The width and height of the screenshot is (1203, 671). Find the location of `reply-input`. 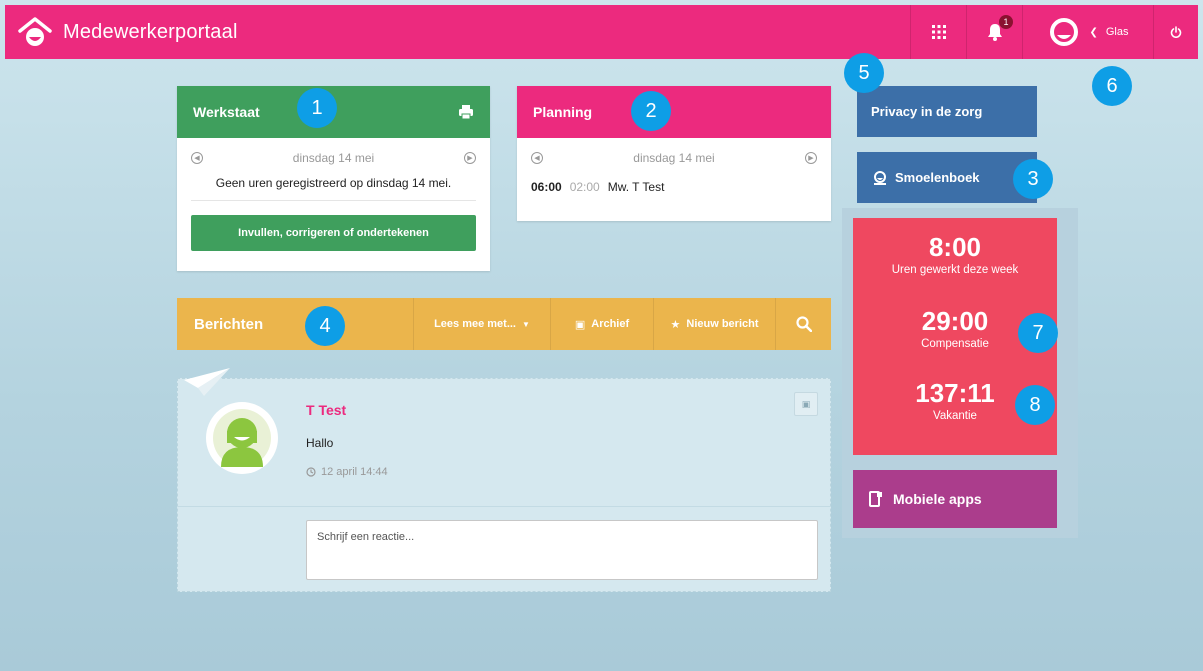

reply-input is located at coordinates (562, 550).